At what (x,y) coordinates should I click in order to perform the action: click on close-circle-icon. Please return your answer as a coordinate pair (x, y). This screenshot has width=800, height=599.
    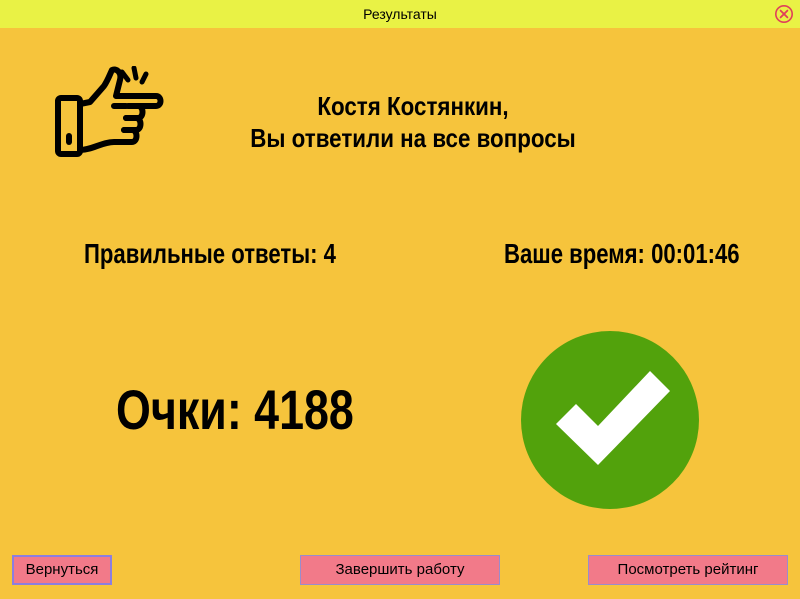
    Looking at the image, I should click on (784, 14).